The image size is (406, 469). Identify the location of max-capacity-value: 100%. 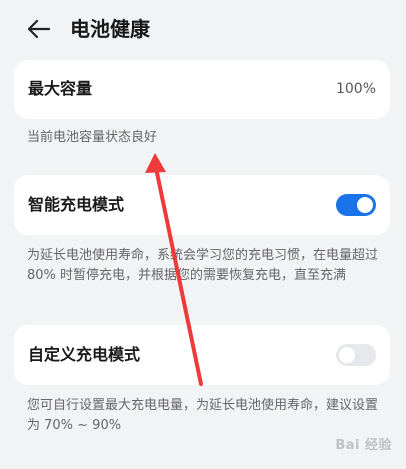
(355, 89).